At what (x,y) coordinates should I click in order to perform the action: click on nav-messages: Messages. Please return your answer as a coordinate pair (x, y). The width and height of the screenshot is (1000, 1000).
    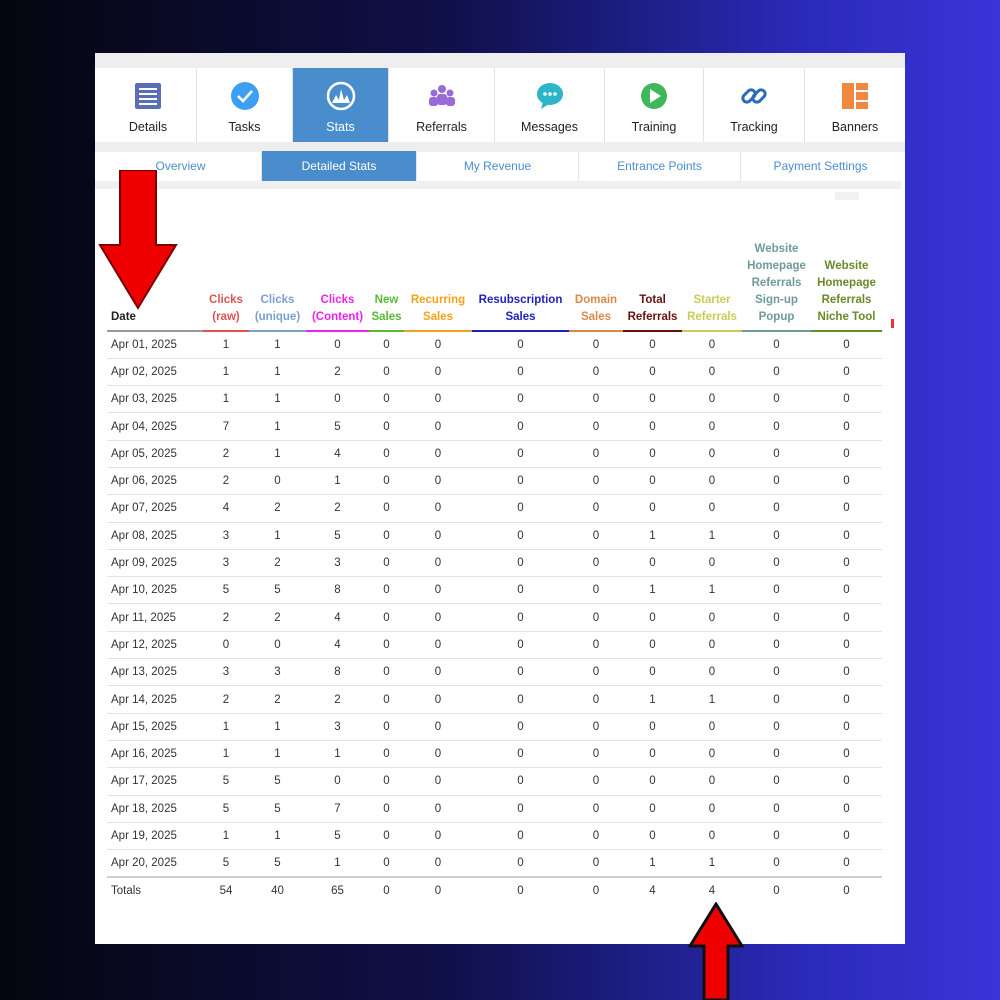
    Looking at the image, I should click on (550, 105).